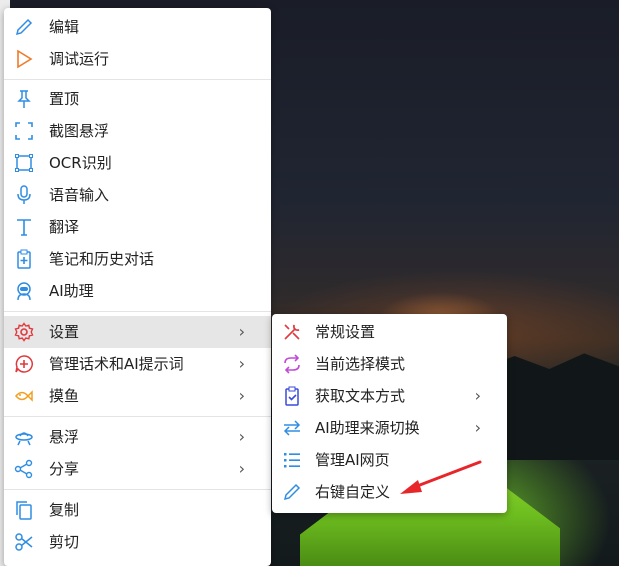  What do you see at coordinates (64, 469) in the screenshot?
I see `menu-item-label: 分享` at bounding box center [64, 469].